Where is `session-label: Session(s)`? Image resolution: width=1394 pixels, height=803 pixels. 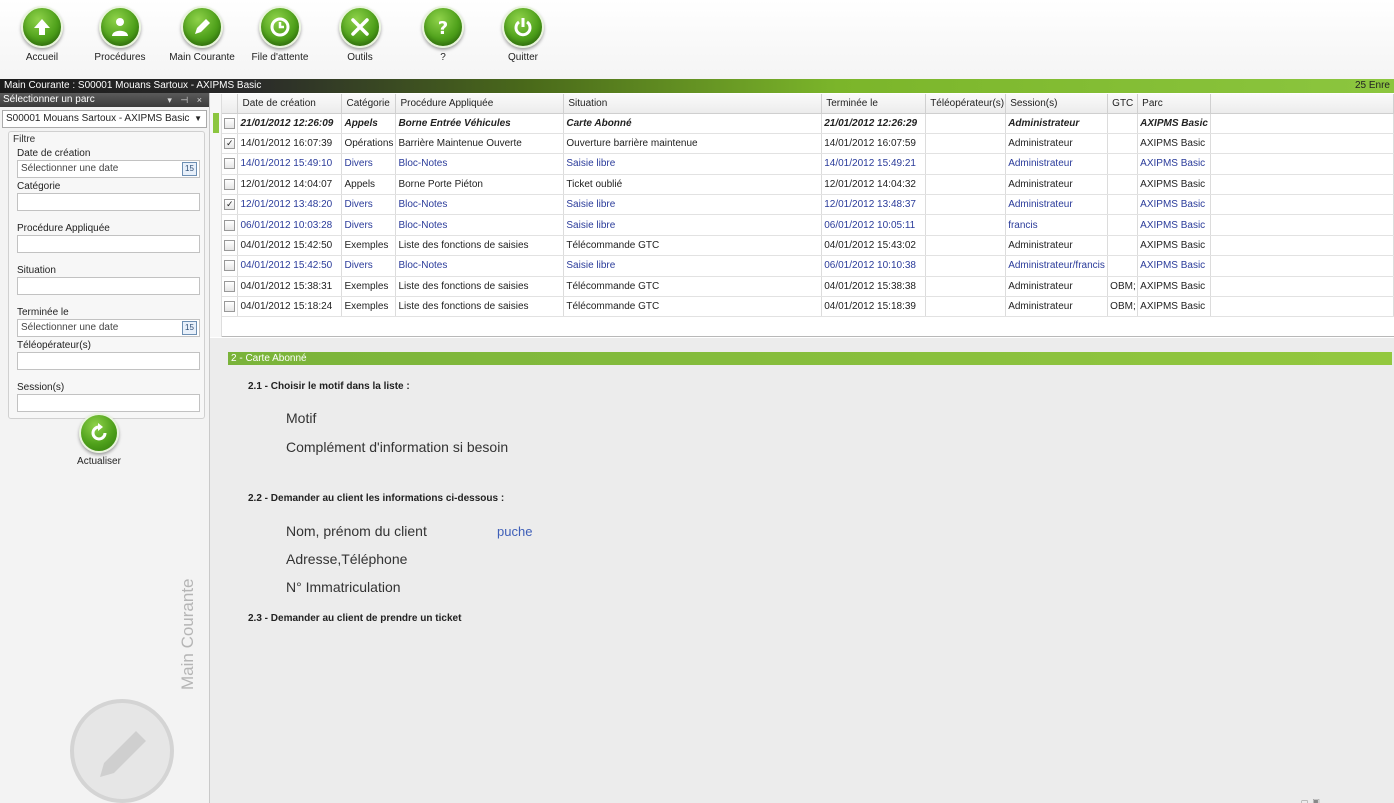
session-label: Session(s) is located at coordinates (41, 387).